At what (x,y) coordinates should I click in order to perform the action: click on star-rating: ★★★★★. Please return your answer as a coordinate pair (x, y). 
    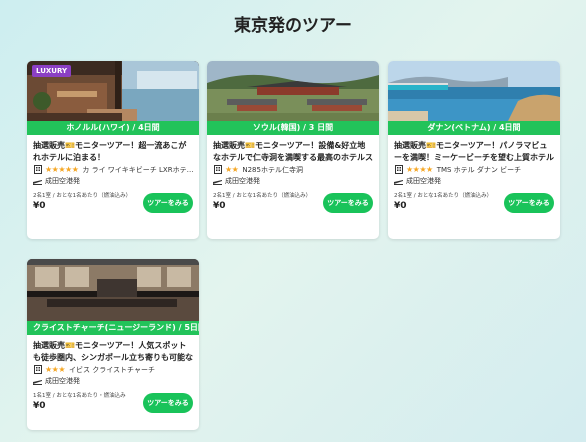
    Looking at the image, I should click on (62, 169).